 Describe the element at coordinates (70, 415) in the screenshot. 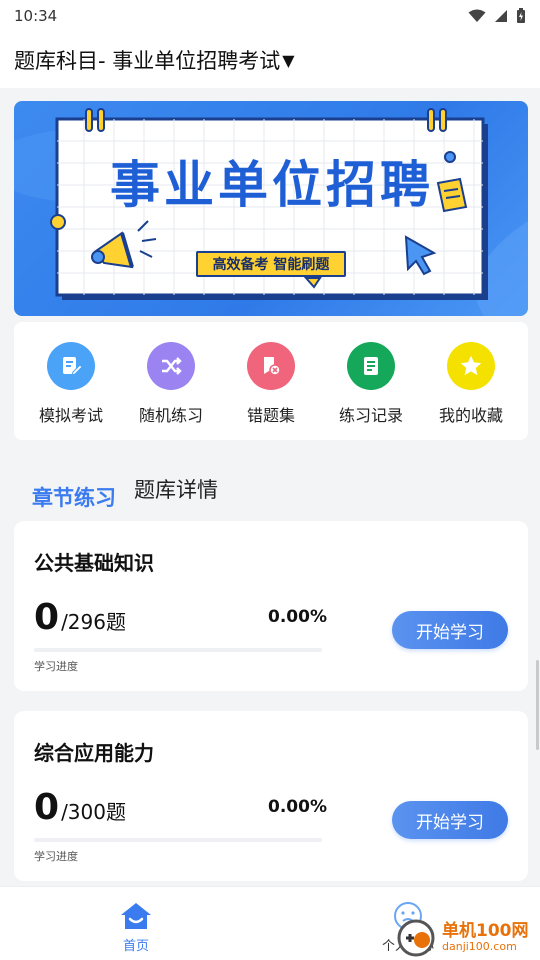

I see `quick-label-mock-exam: 模拟考试` at that location.